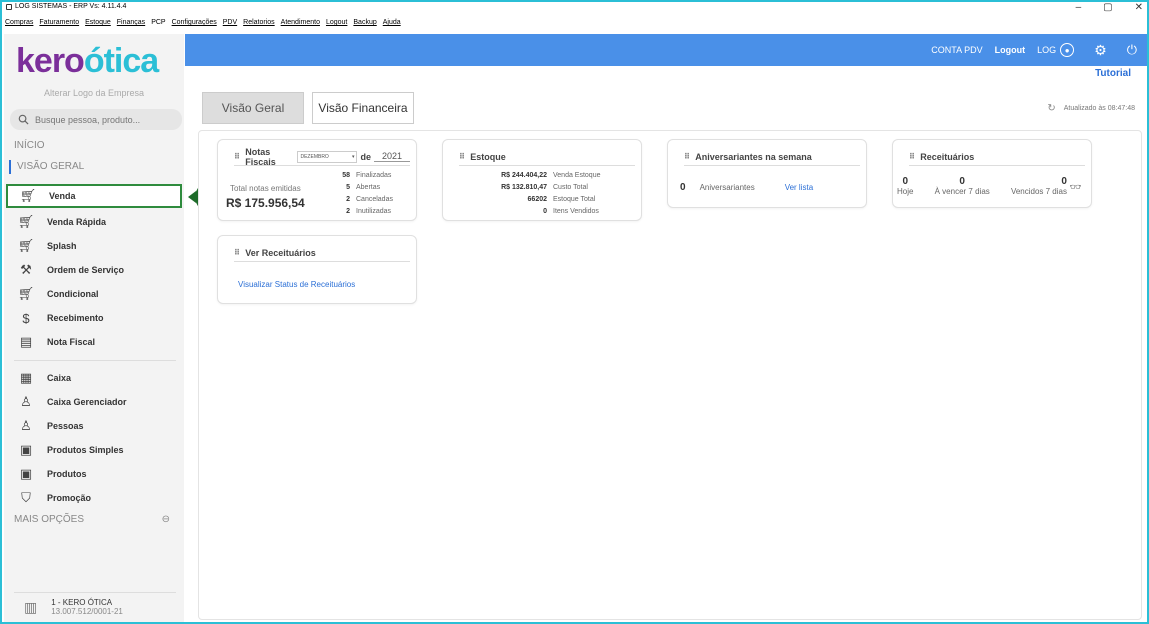 Image resolution: width=1149 pixels, height=624 pixels. I want to click on search-input, so click(100, 119).